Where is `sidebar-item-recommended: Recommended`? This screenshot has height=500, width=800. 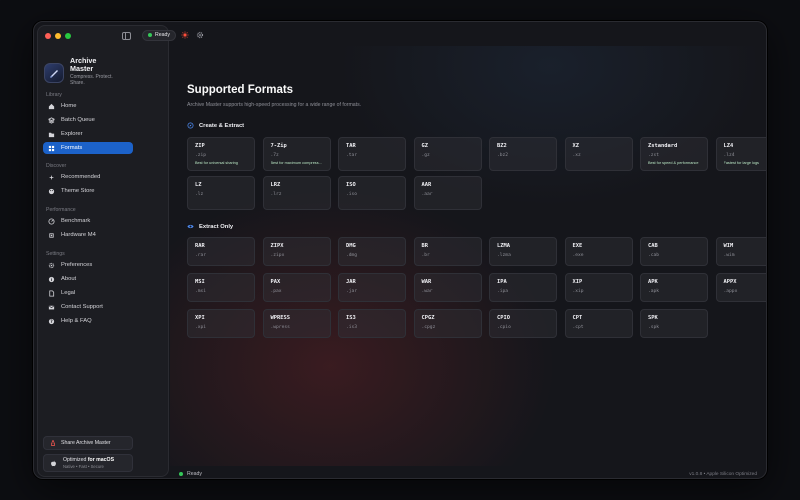 sidebar-item-recommended: Recommended is located at coordinates (88, 177).